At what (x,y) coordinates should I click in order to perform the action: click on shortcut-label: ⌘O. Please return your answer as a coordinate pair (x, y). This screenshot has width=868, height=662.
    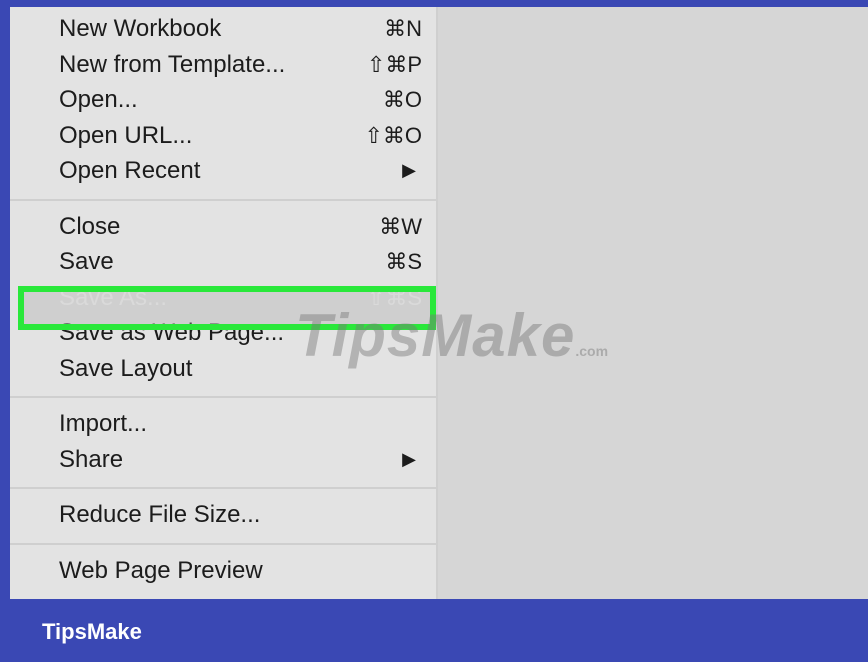
    Looking at the image, I should click on (402, 99).